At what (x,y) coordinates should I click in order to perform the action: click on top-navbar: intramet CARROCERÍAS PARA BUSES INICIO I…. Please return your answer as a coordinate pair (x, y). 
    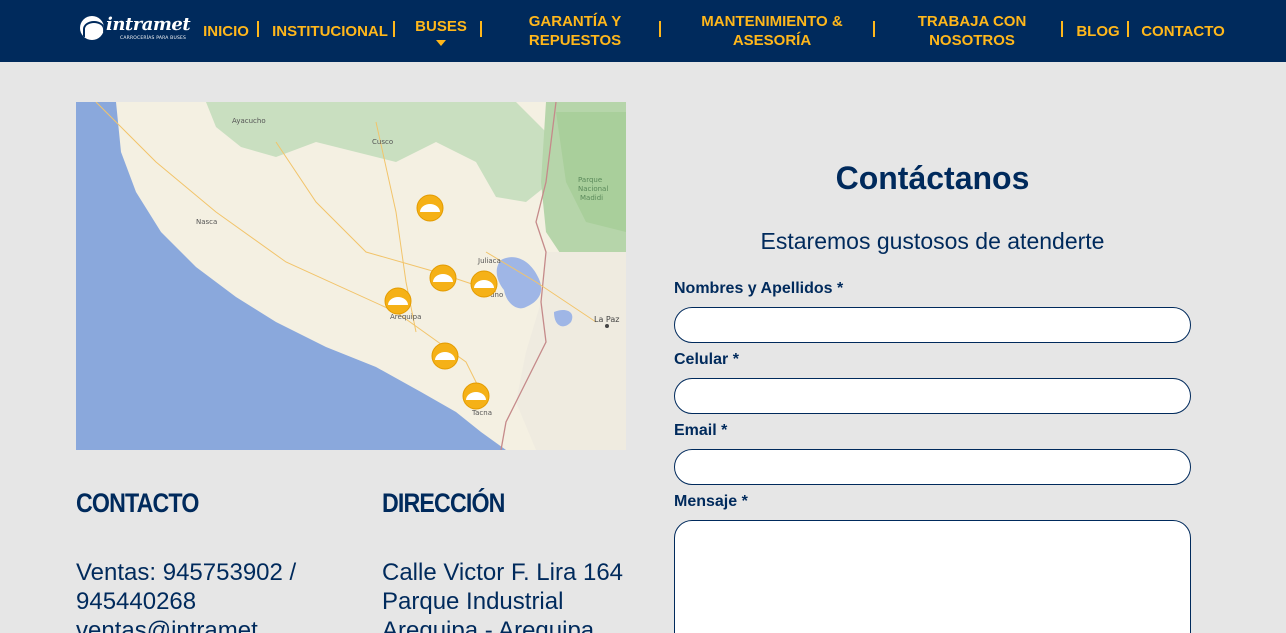
    Looking at the image, I should click on (643, 31).